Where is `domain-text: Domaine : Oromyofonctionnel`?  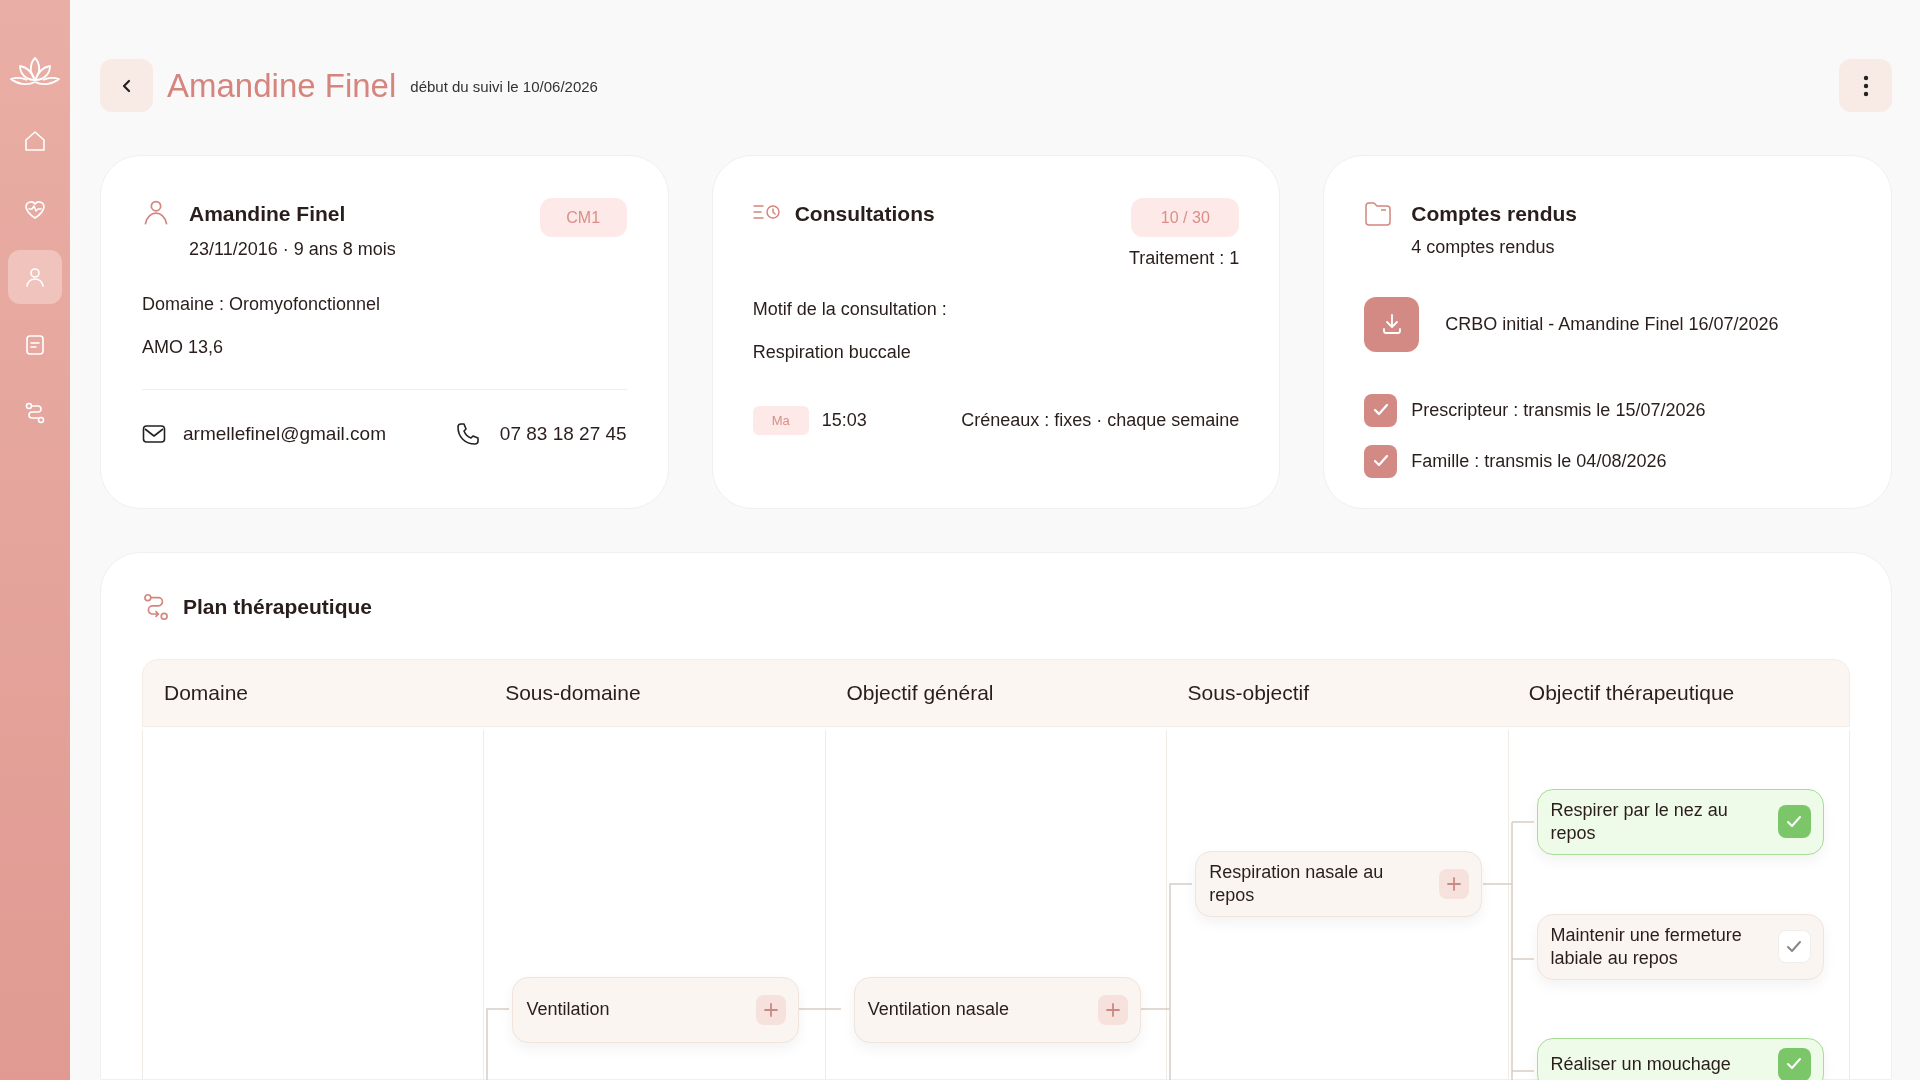
domain-text: Domaine : Oromyofonctionnel is located at coordinates (262, 304).